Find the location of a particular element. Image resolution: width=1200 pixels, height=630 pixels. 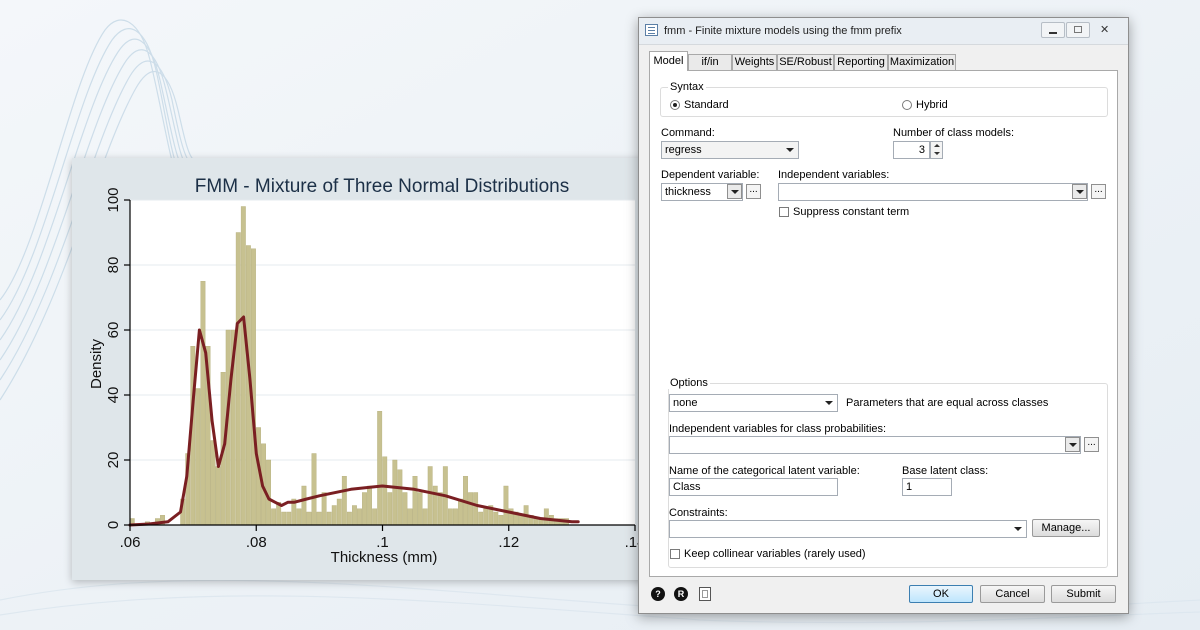

num-class-models-input: 3 is located at coordinates (911, 150).